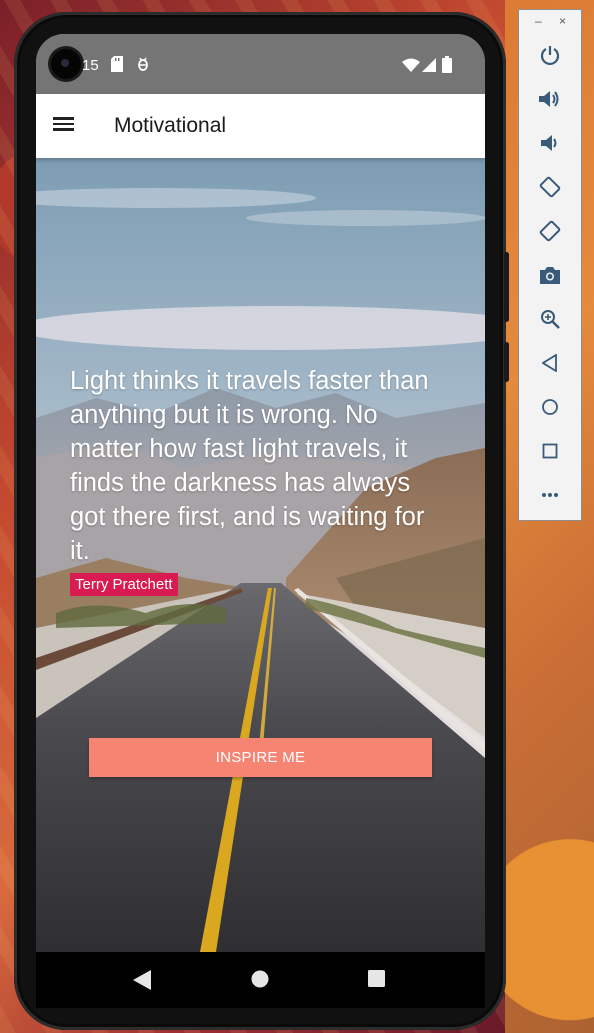  What do you see at coordinates (550, 363) in the screenshot?
I see `back-icon` at bounding box center [550, 363].